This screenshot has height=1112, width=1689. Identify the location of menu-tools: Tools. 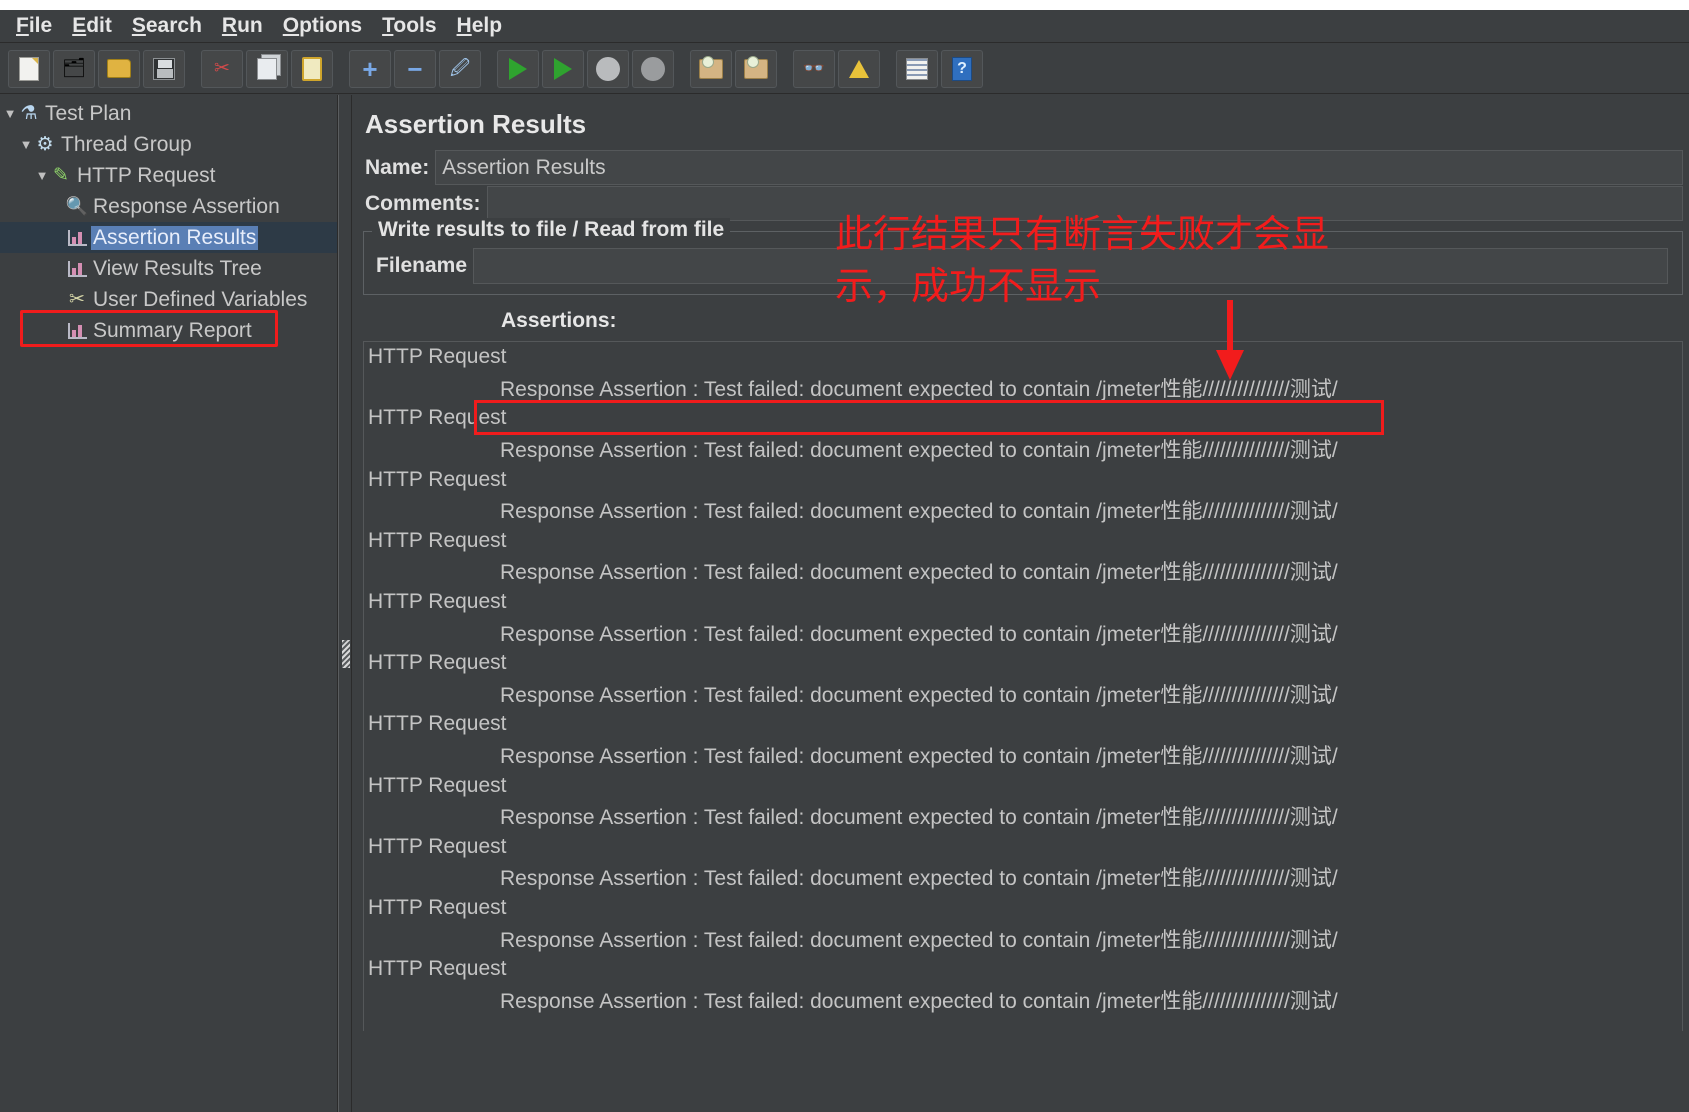
(409, 26).